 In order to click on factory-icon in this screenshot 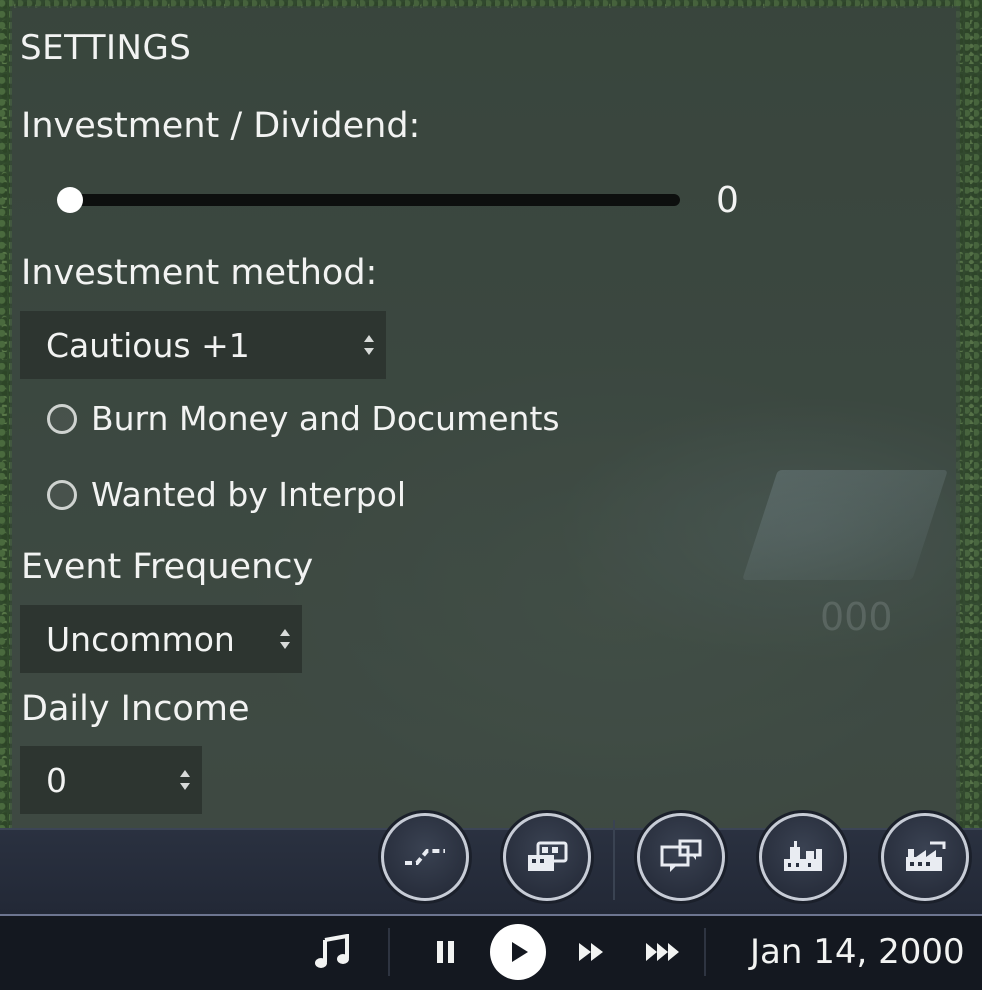, I will do `click(926, 856)`.